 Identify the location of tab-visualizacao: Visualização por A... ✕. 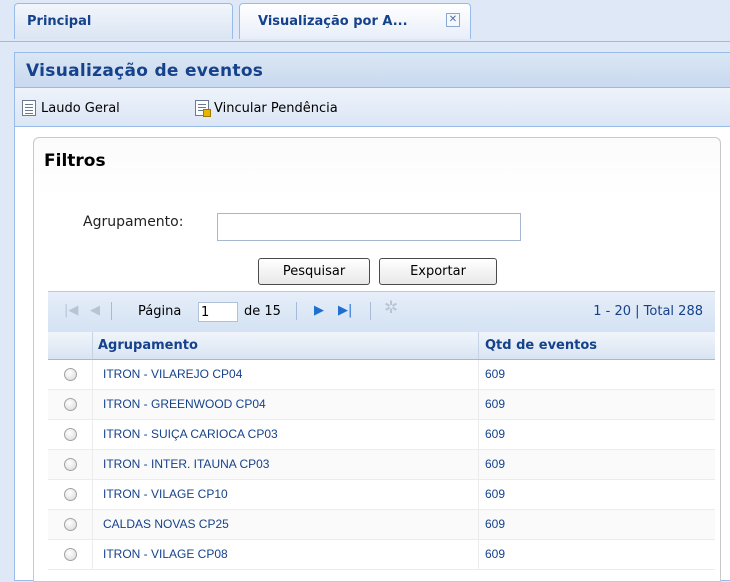
(355, 21).